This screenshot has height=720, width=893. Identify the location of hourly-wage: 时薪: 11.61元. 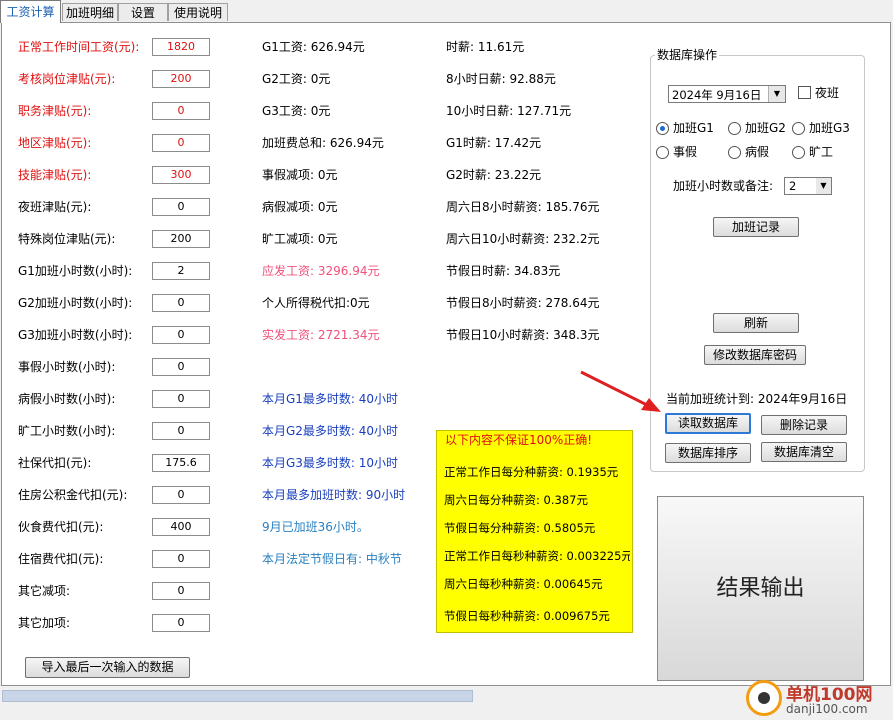
(485, 47).